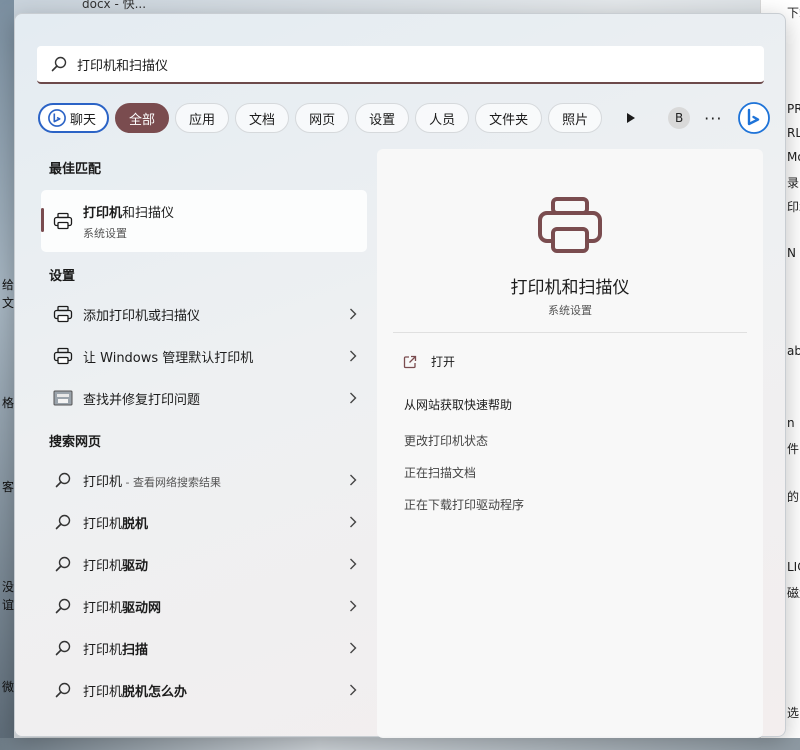 The image size is (800, 750). I want to click on settings-result-default-printer: 让 Windows 管理默认打印机, so click(204, 356).